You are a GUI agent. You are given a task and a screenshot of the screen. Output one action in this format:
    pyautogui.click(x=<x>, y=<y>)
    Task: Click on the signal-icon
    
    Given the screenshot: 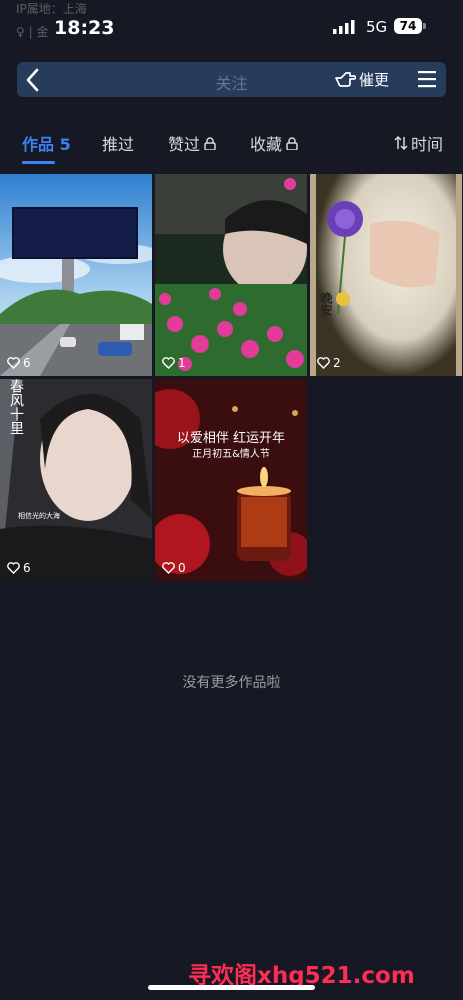 What is the action you would take?
    pyautogui.click(x=344, y=27)
    